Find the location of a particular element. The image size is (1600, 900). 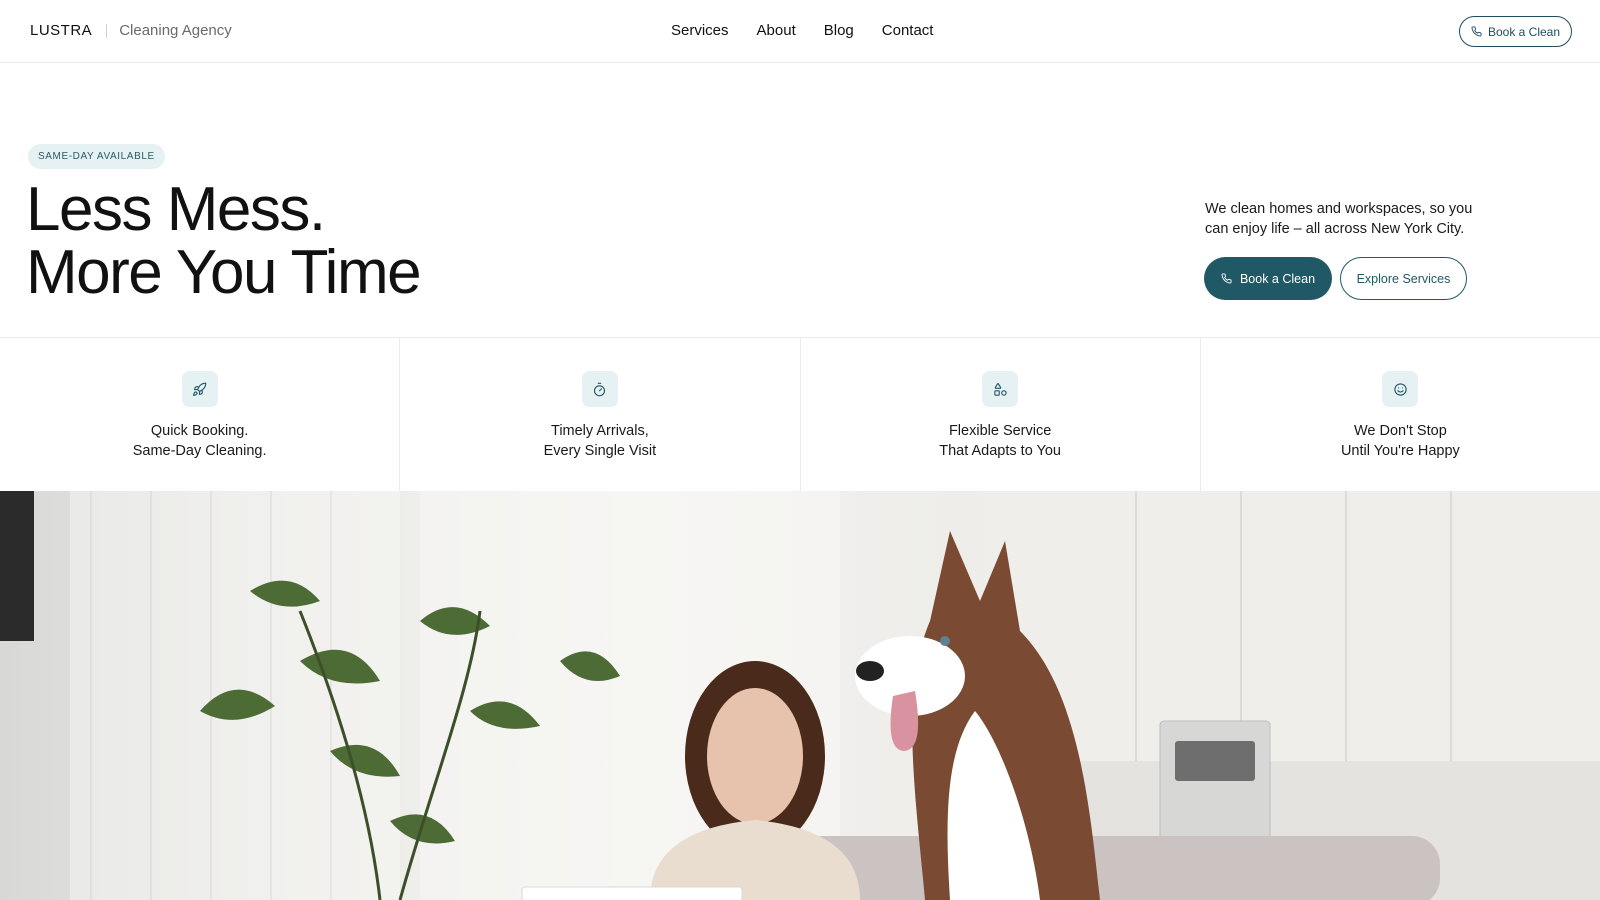

header-book-button: Book a Clean is located at coordinates (1515, 31).